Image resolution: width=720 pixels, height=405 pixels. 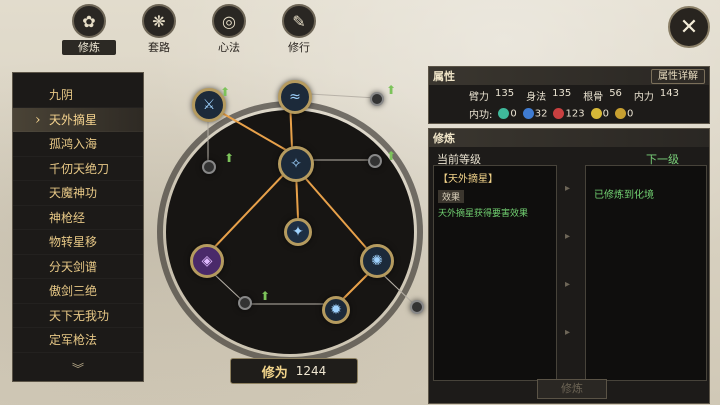 What do you see at coordinates (444, 138) in the screenshot?
I see `panel-title: 修炼` at bounding box center [444, 138].